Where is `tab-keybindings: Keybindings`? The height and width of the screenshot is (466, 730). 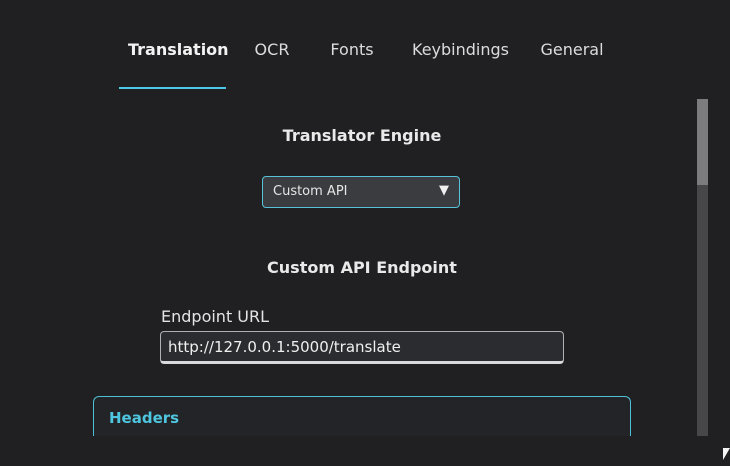 tab-keybindings: Keybindings is located at coordinates (460, 50).